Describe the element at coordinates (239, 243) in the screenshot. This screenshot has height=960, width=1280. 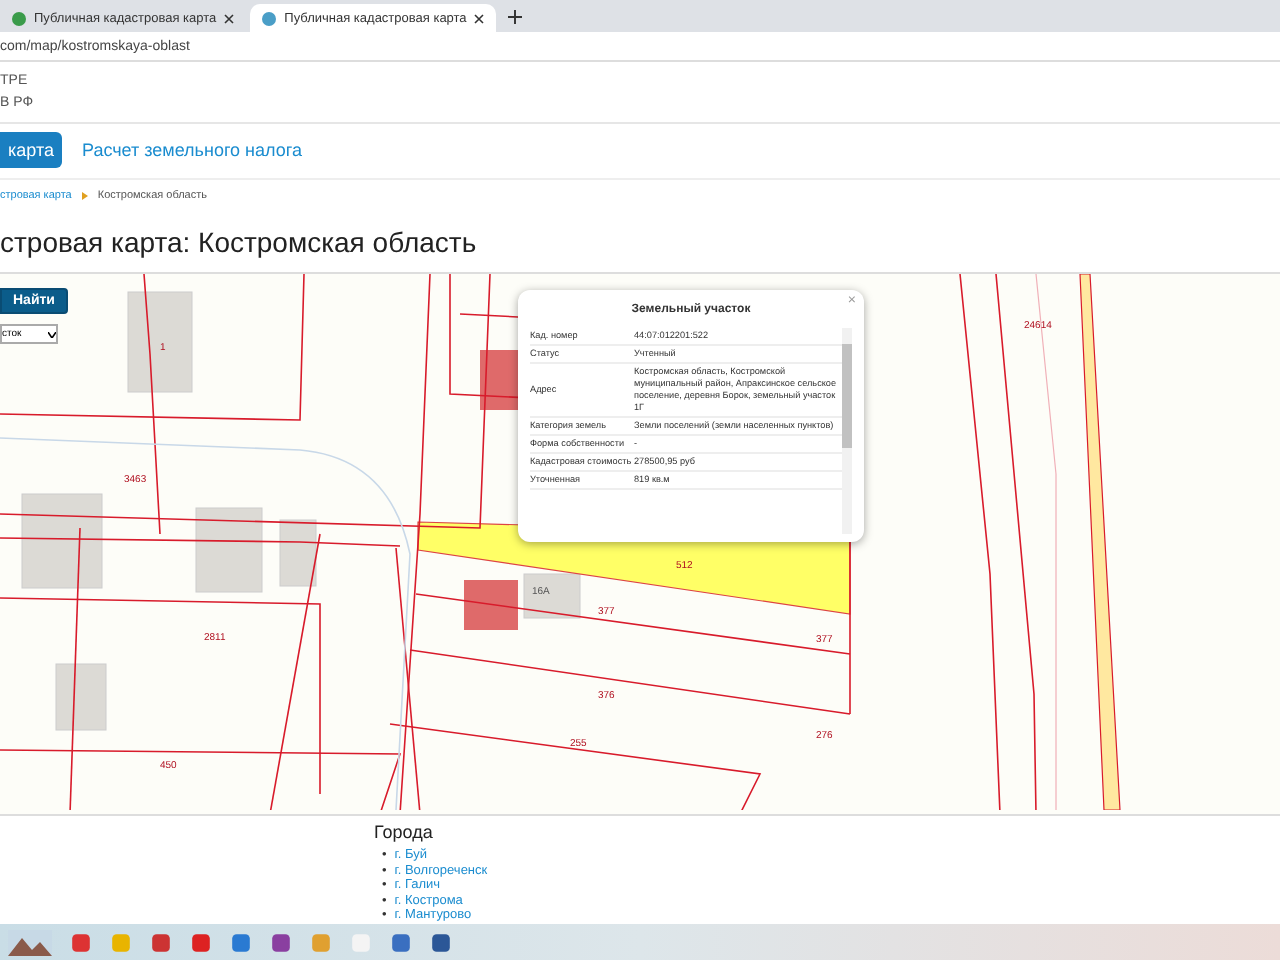
I see `page-title: стровая карта: Костромская область` at that location.